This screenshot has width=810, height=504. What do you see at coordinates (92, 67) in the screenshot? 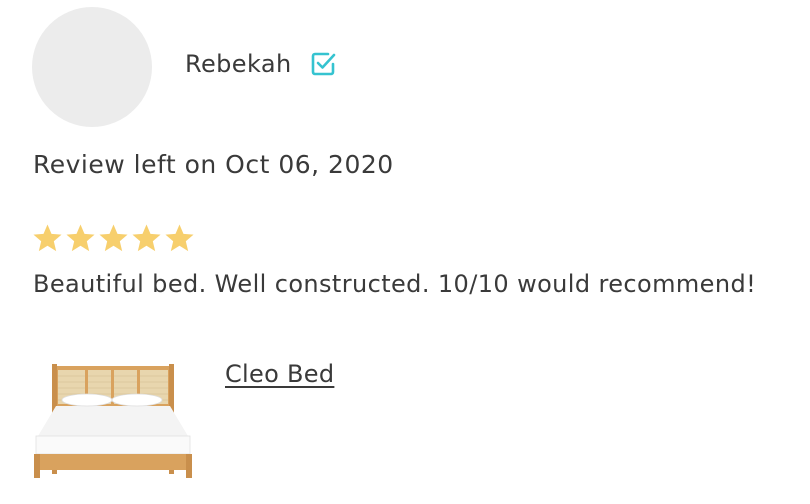
I see `avatar` at bounding box center [92, 67].